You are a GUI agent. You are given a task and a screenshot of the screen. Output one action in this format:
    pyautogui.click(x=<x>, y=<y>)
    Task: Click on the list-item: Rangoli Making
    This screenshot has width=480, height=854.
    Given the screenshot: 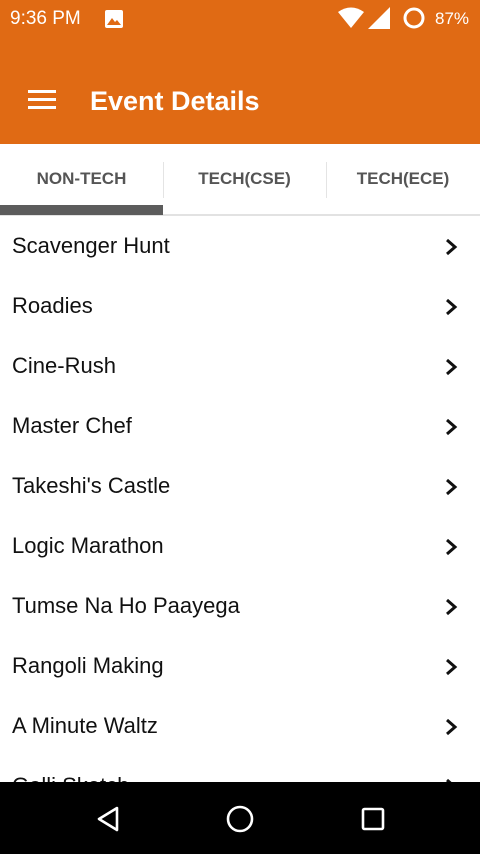 What is the action you would take?
    pyautogui.click(x=240, y=666)
    